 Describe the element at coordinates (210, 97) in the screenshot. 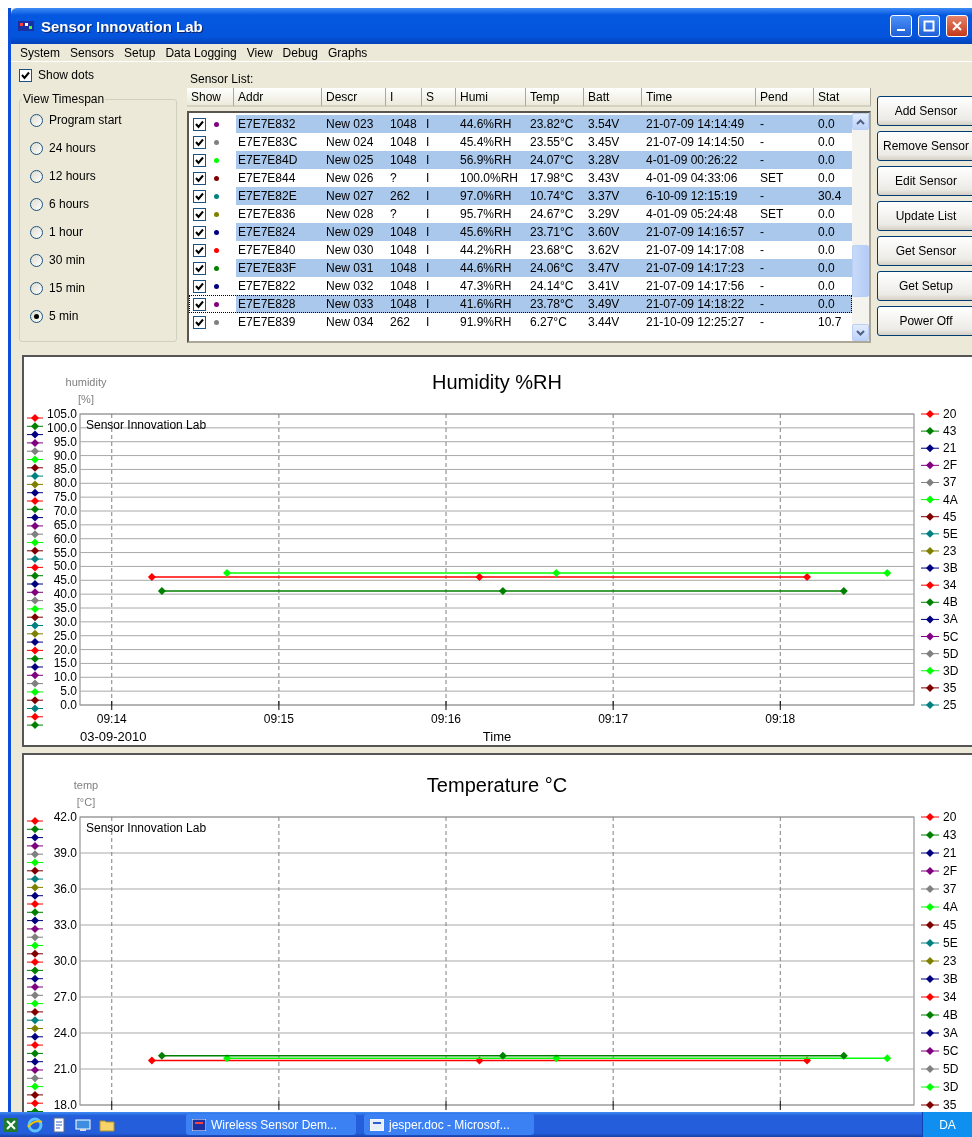

I see `column-header: Show` at that location.